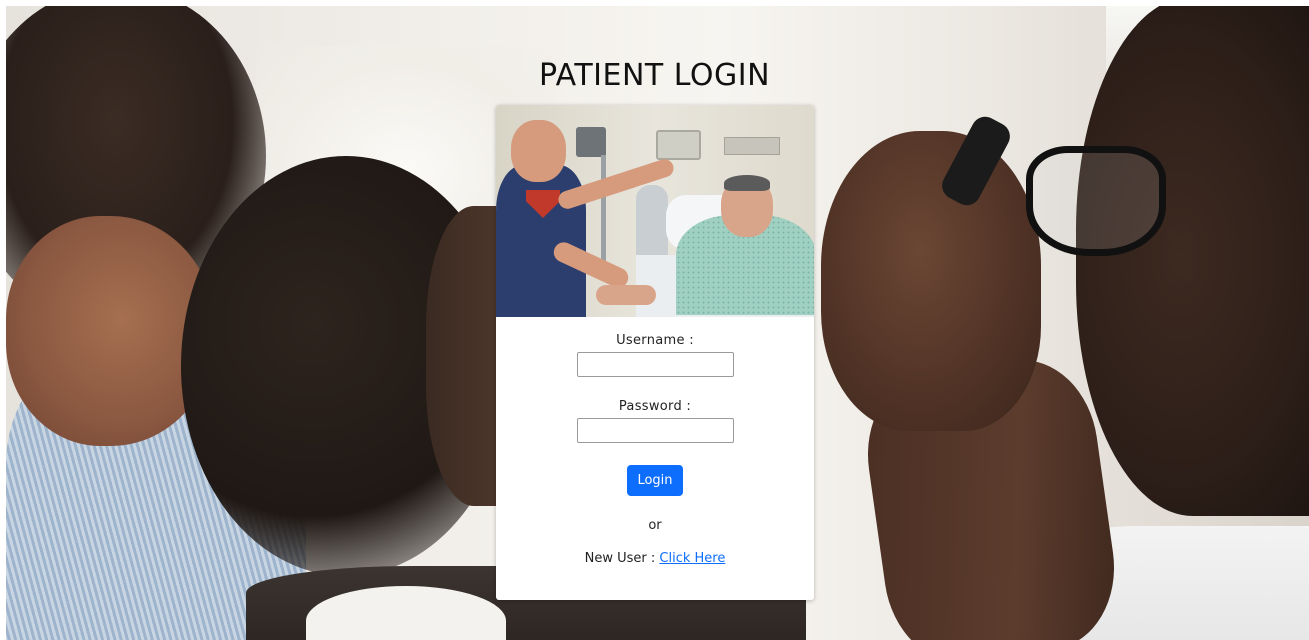  What do you see at coordinates (678, 145) in the screenshot?
I see `hero-wall-panel` at bounding box center [678, 145].